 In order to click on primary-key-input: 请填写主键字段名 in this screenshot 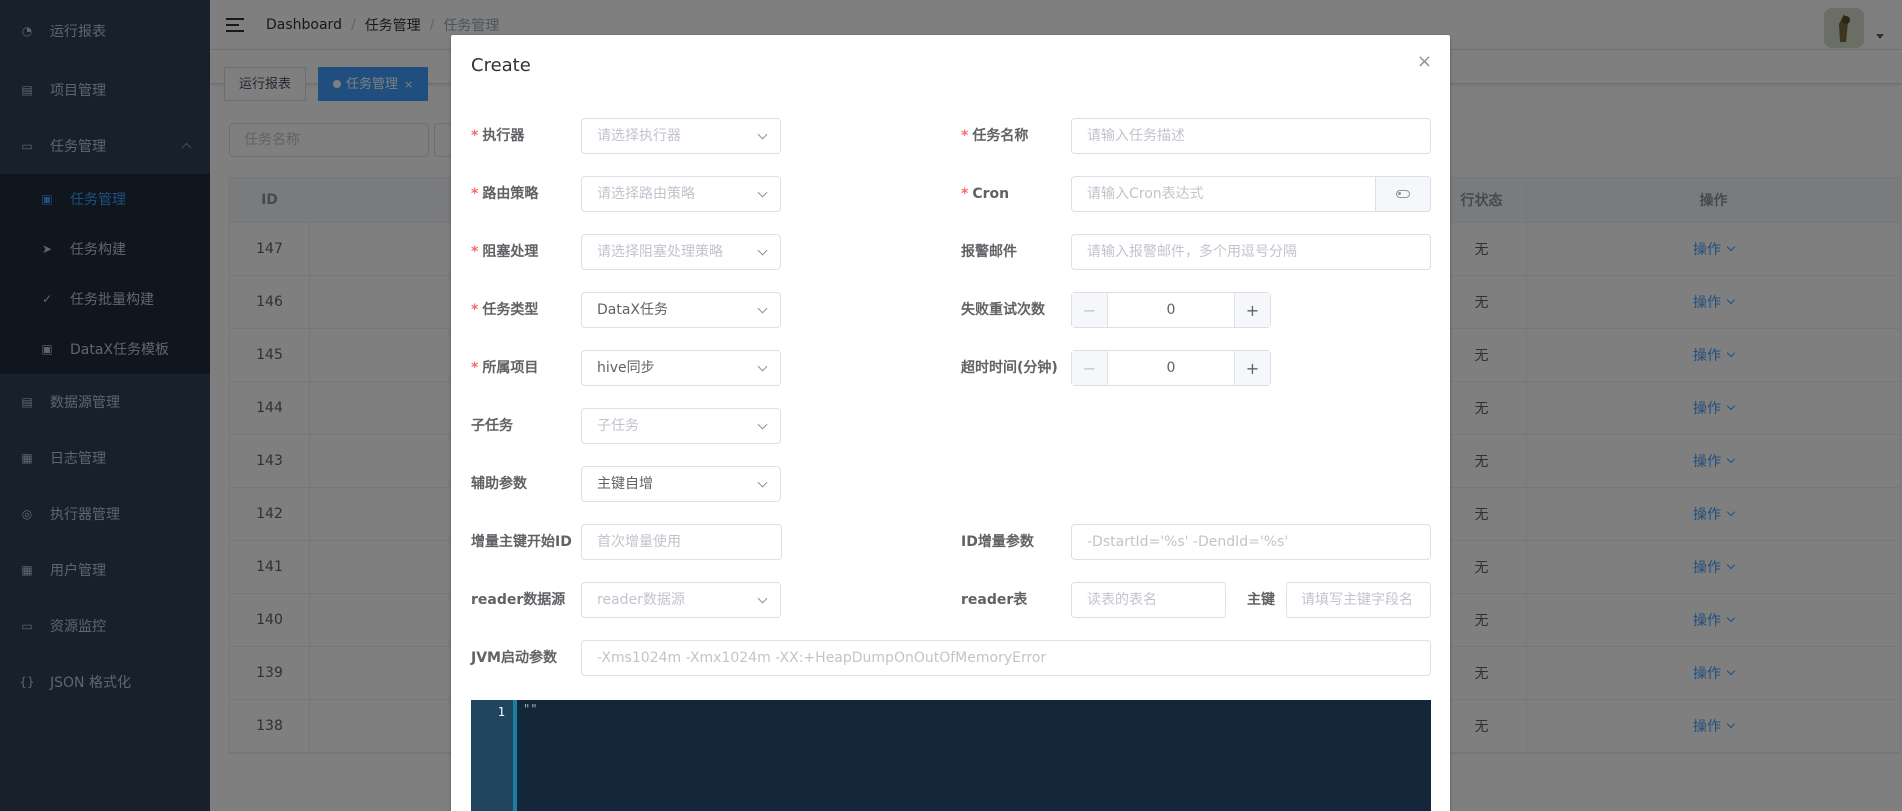, I will do `click(1358, 600)`.